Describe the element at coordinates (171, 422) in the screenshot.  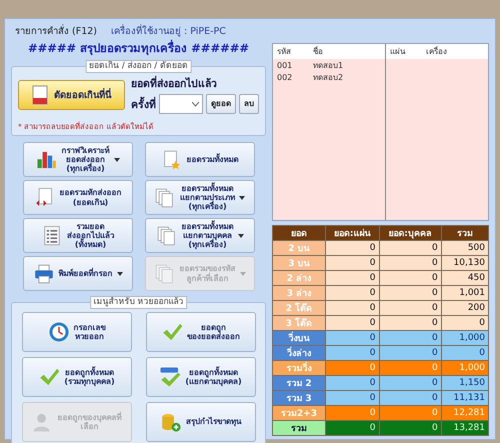
I see `coins-icon` at that location.